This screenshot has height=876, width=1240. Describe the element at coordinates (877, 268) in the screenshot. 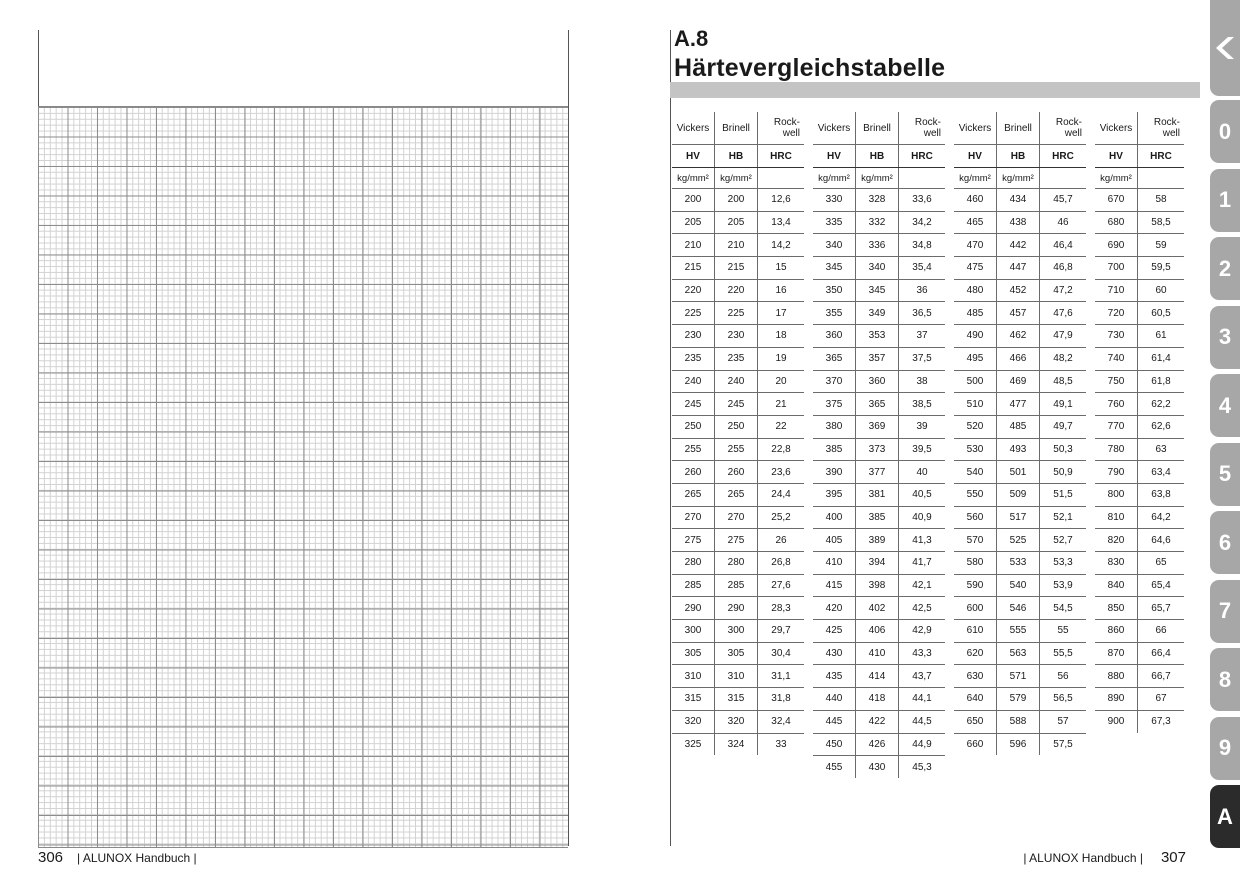

I see `table-cell: 340` at that location.